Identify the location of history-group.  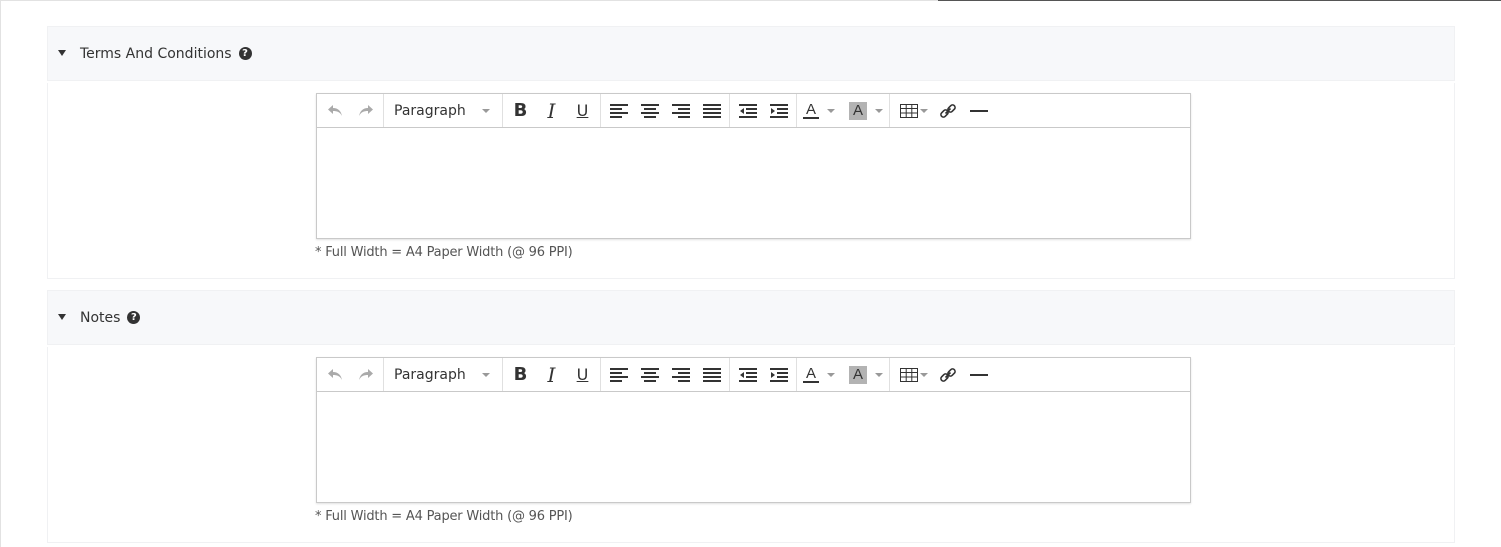
(350, 110).